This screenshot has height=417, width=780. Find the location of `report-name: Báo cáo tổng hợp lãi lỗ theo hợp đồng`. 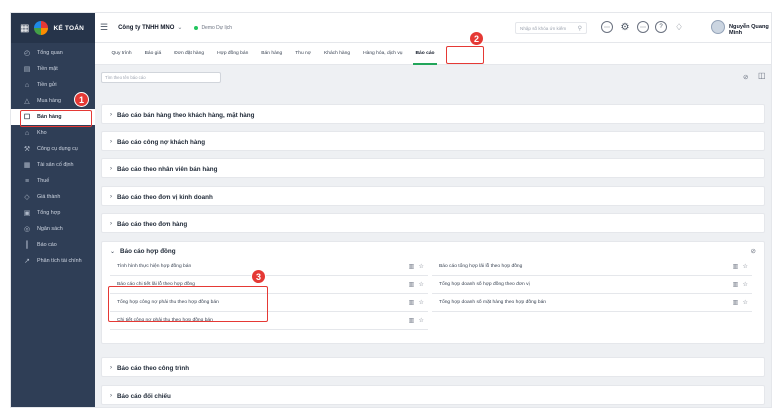

report-name: Báo cáo tổng hợp lãi lỗ theo hợp đồng is located at coordinates (480, 266).